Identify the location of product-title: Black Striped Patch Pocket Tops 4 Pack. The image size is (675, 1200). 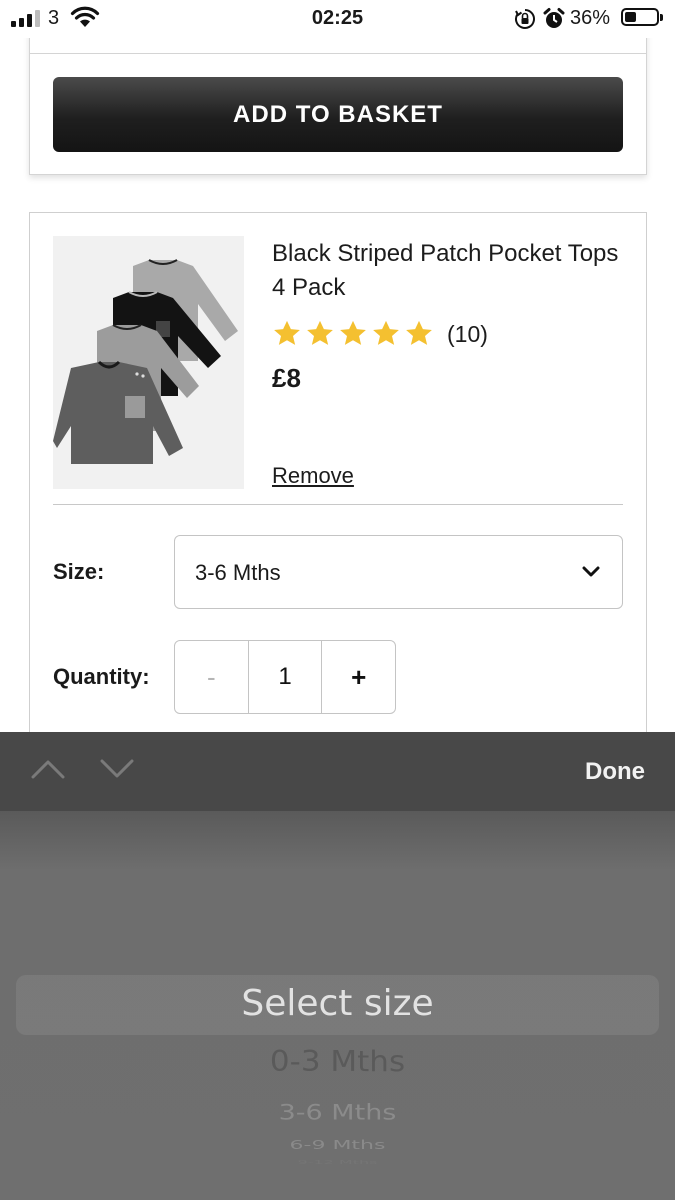
(452, 271).